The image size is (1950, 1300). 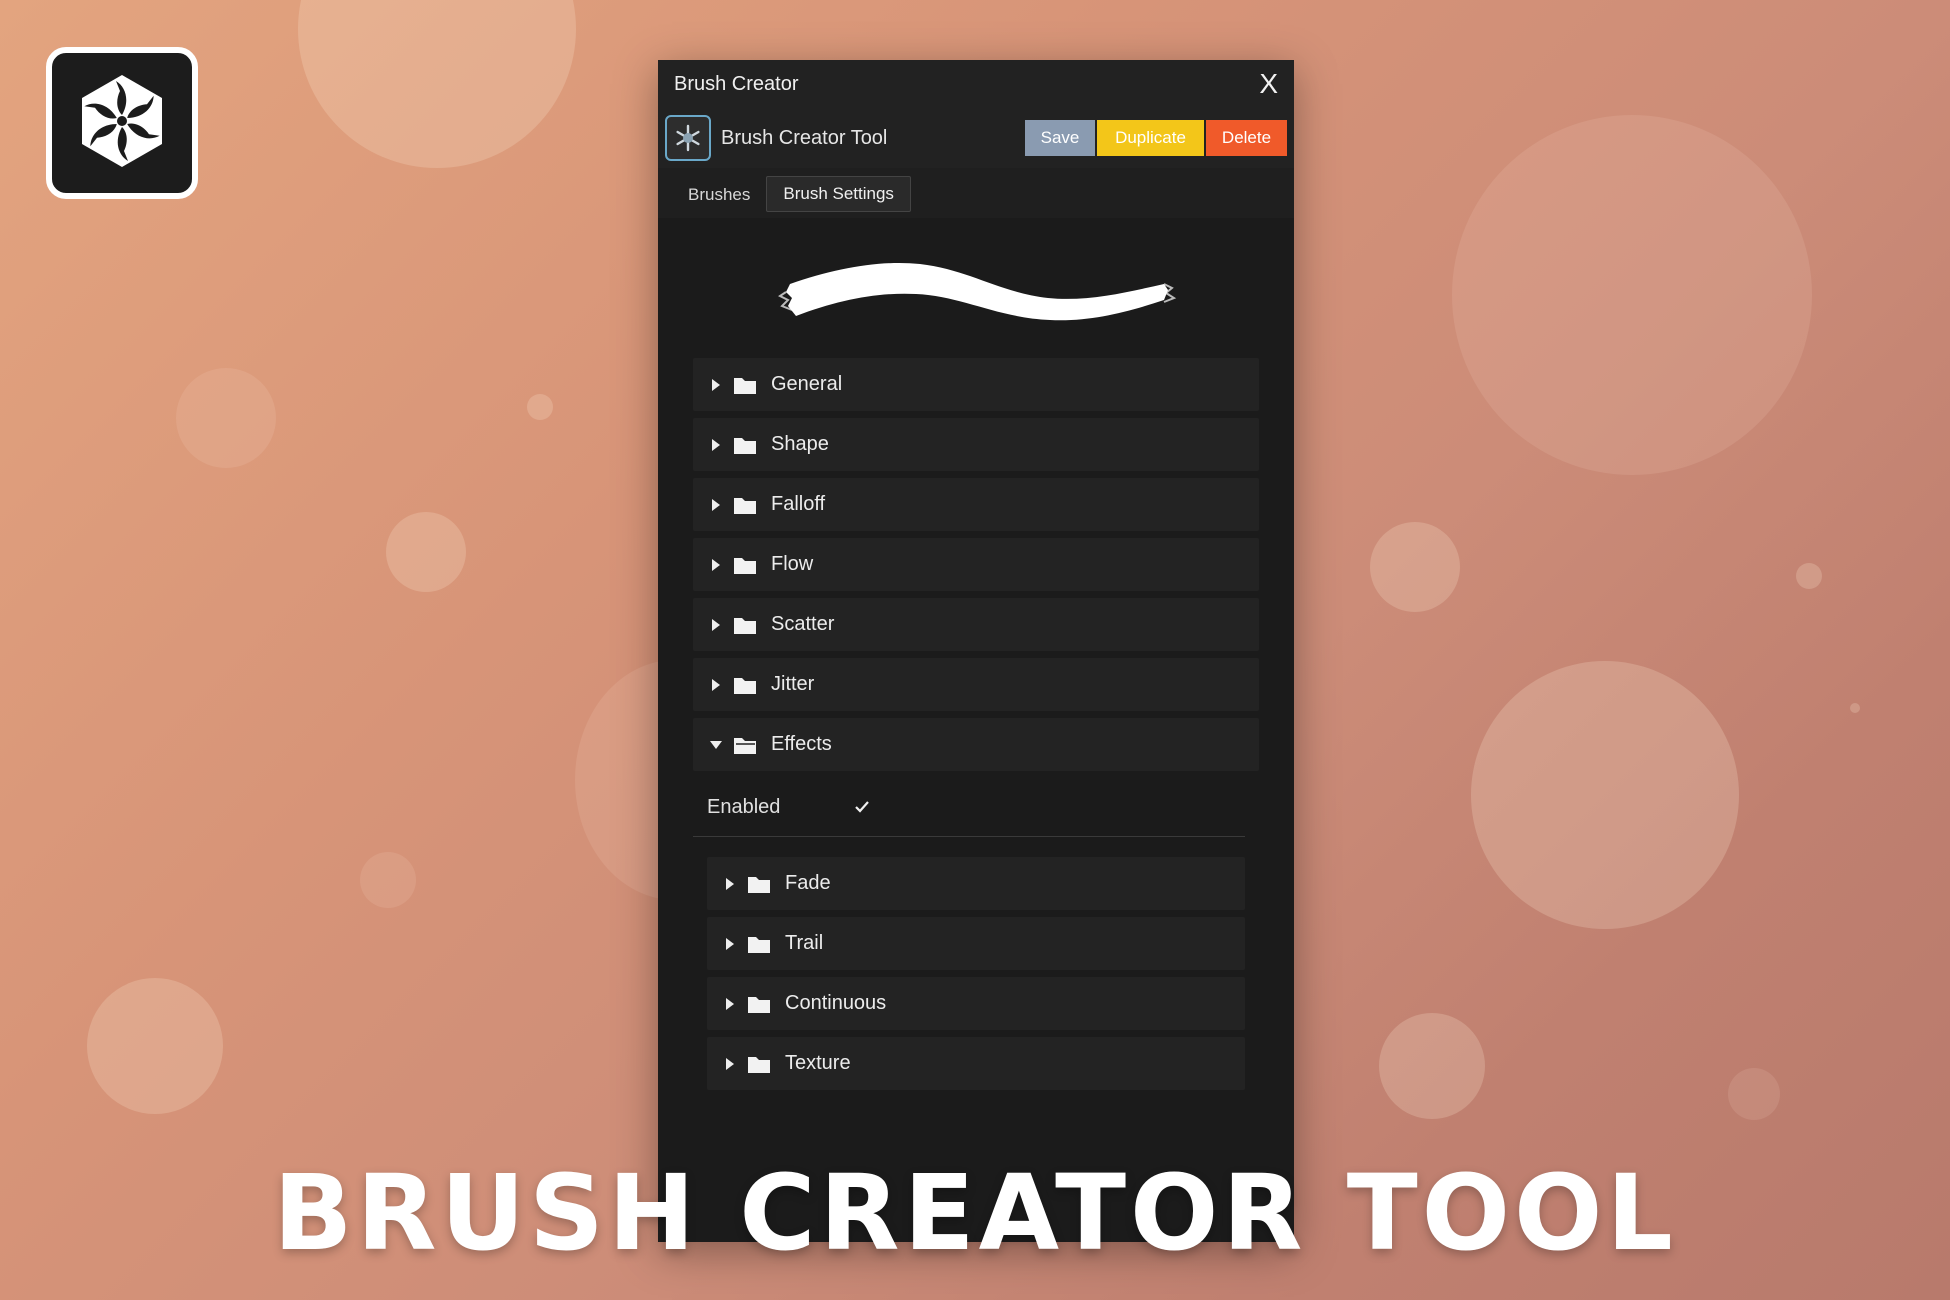 What do you see at coordinates (976, 138) in the screenshot?
I see `tool-header: Brush Creator Tool Save Duplicate Delete` at bounding box center [976, 138].